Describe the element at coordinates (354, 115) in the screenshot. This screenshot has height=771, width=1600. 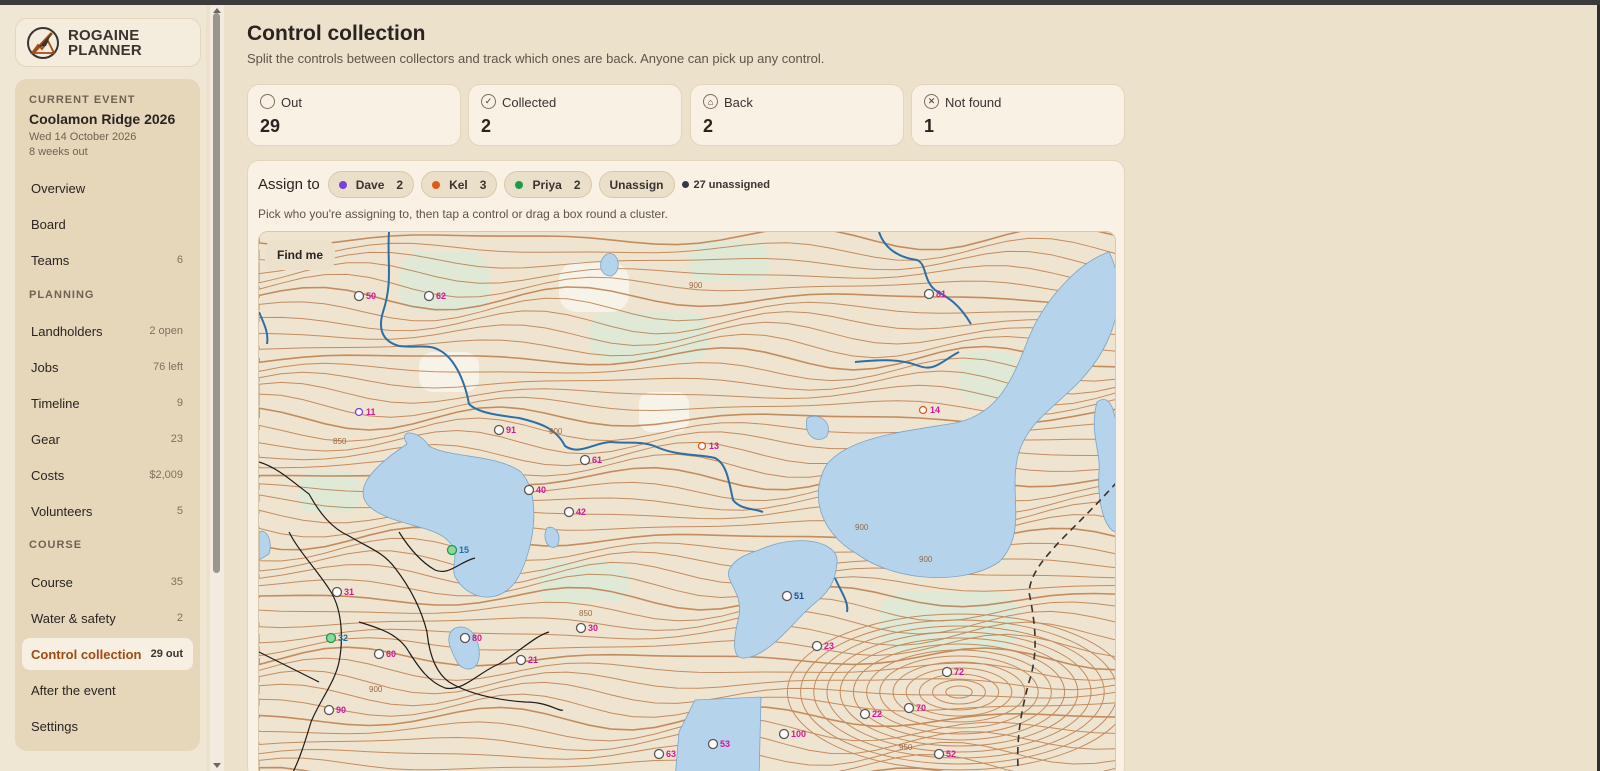
I see `stat-card-out: Out 29` at that location.